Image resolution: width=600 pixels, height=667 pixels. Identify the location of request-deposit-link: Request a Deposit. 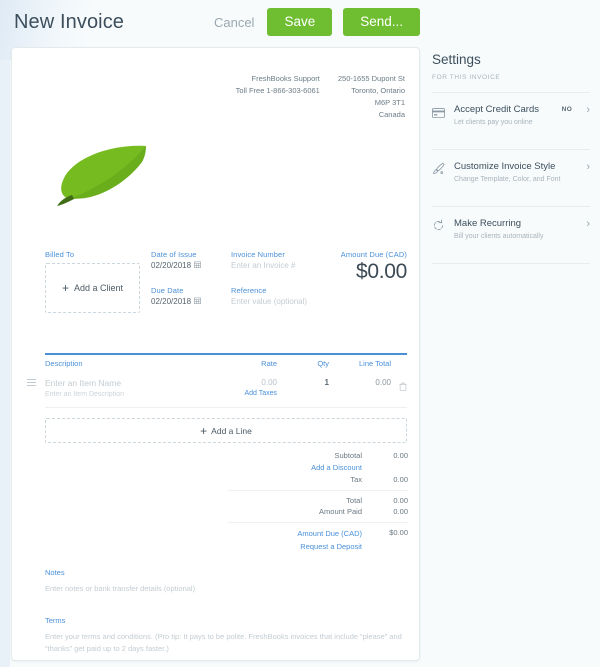
(295, 546).